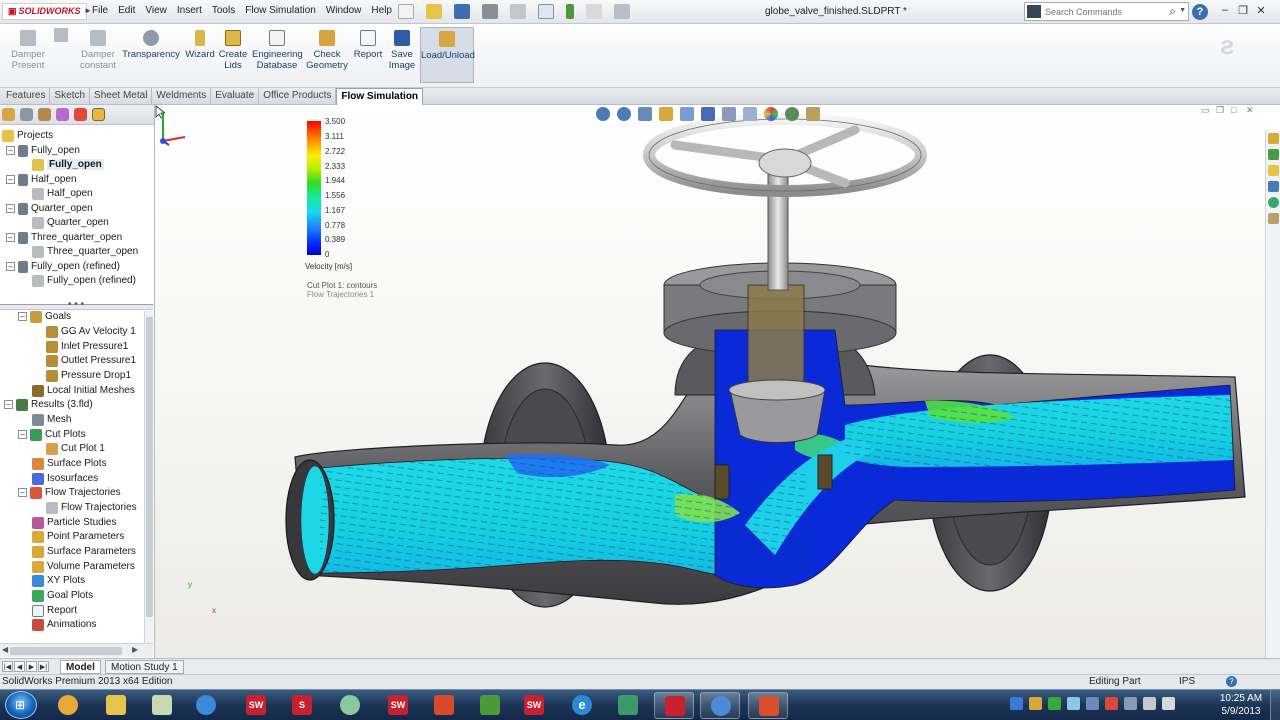  Describe the element at coordinates (1200, 12) in the screenshot. I see `help-icon: ?` at that location.